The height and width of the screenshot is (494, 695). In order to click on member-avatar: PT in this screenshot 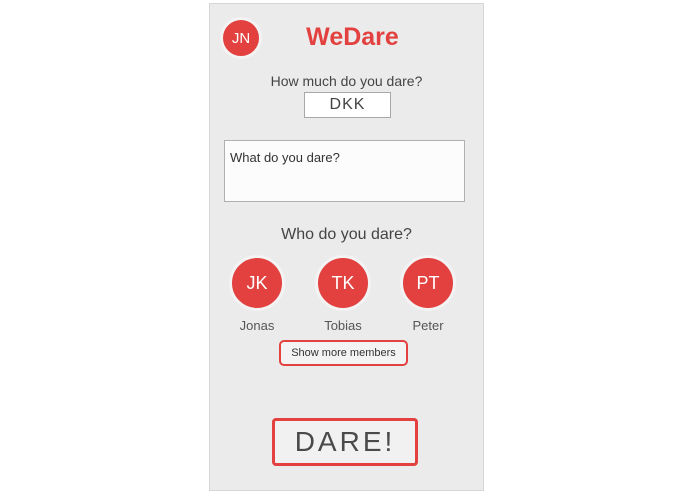, I will do `click(428, 283)`.